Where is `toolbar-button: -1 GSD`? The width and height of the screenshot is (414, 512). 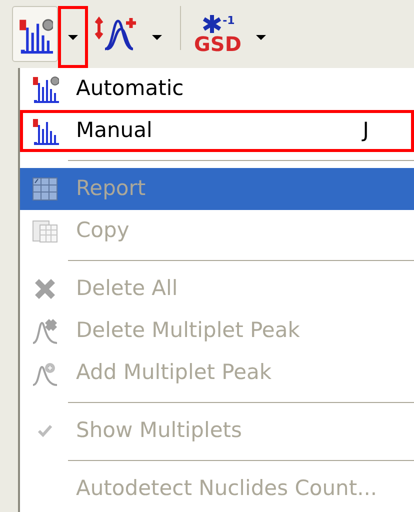
toolbar-button: -1 GSD is located at coordinates (217, 34).